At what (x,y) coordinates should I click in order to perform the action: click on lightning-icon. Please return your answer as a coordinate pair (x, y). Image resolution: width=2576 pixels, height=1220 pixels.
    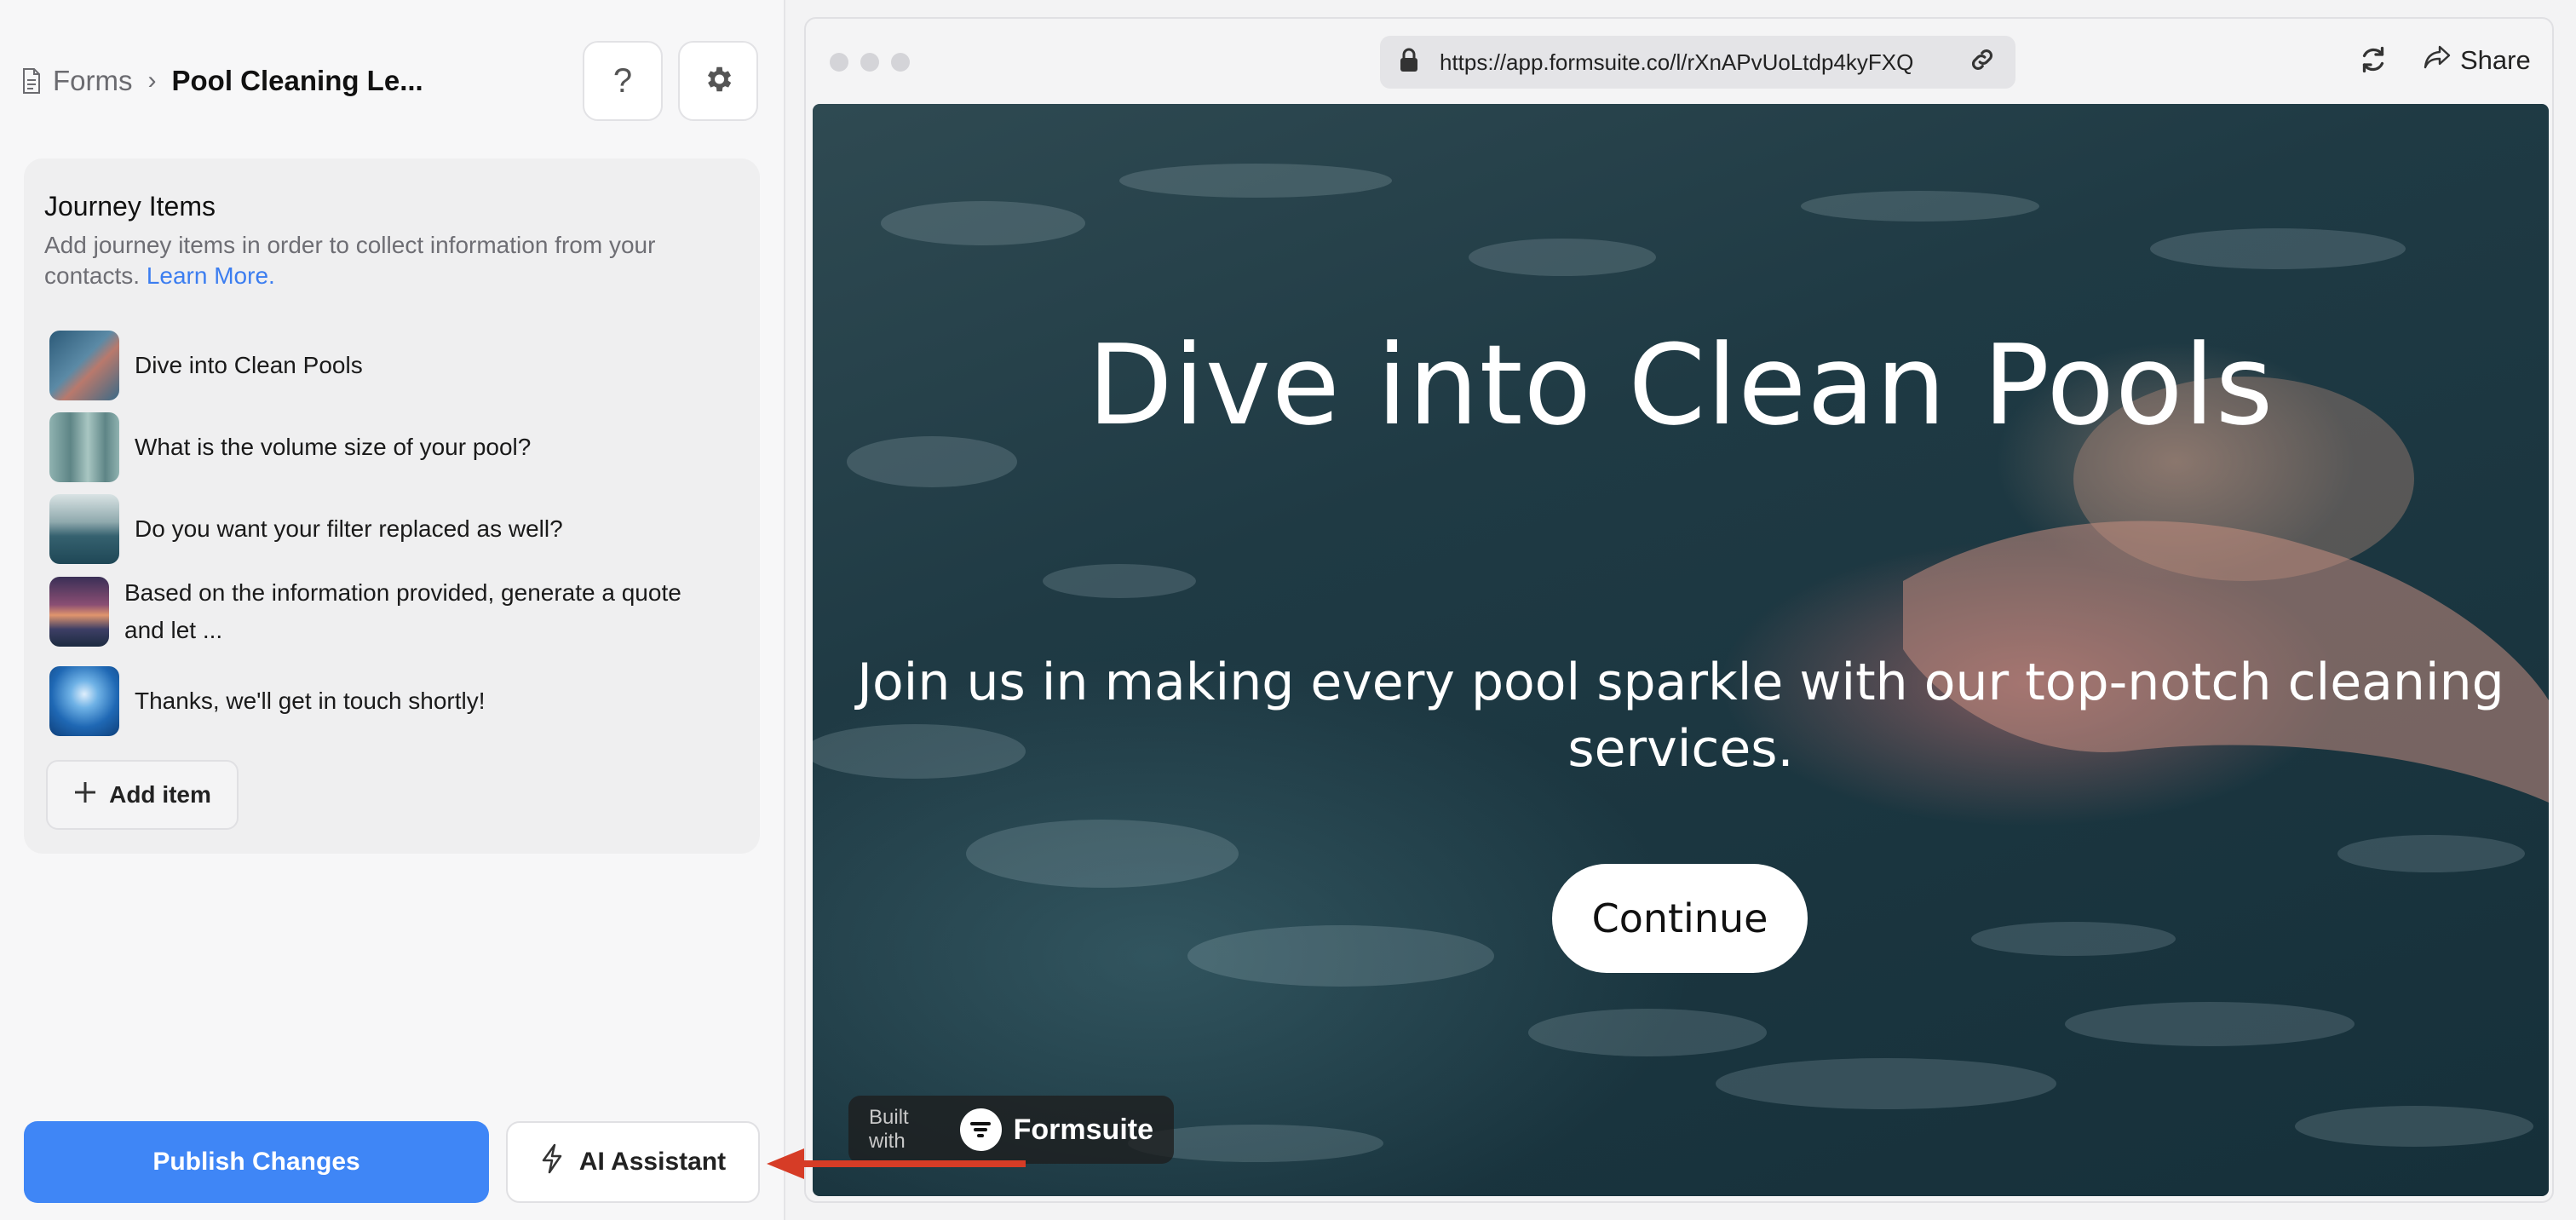
    Looking at the image, I should click on (552, 1162).